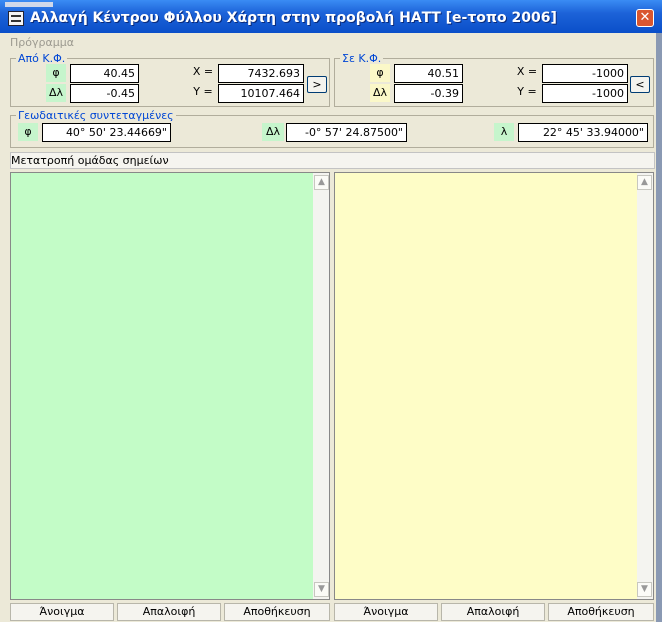 This screenshot has width=662, height=622. What do you see at coordinates (62, 612) in the screenshot?
I see `left-open-button: Άνοιγμα` at bounding box center [62, 612].